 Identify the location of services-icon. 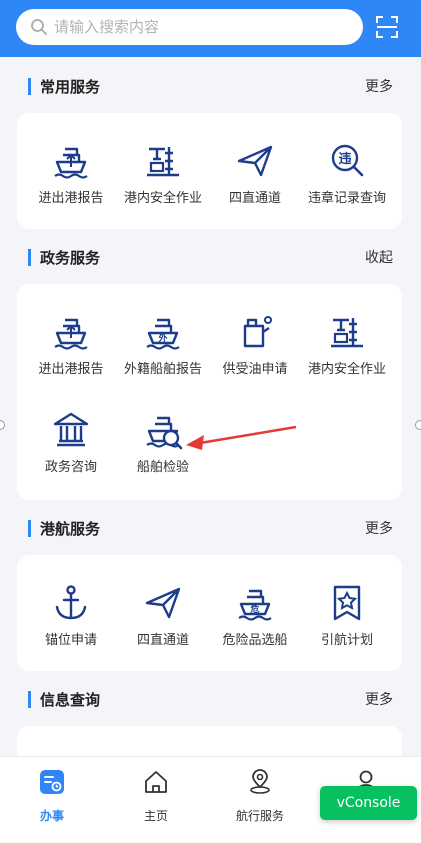
(52, 782).